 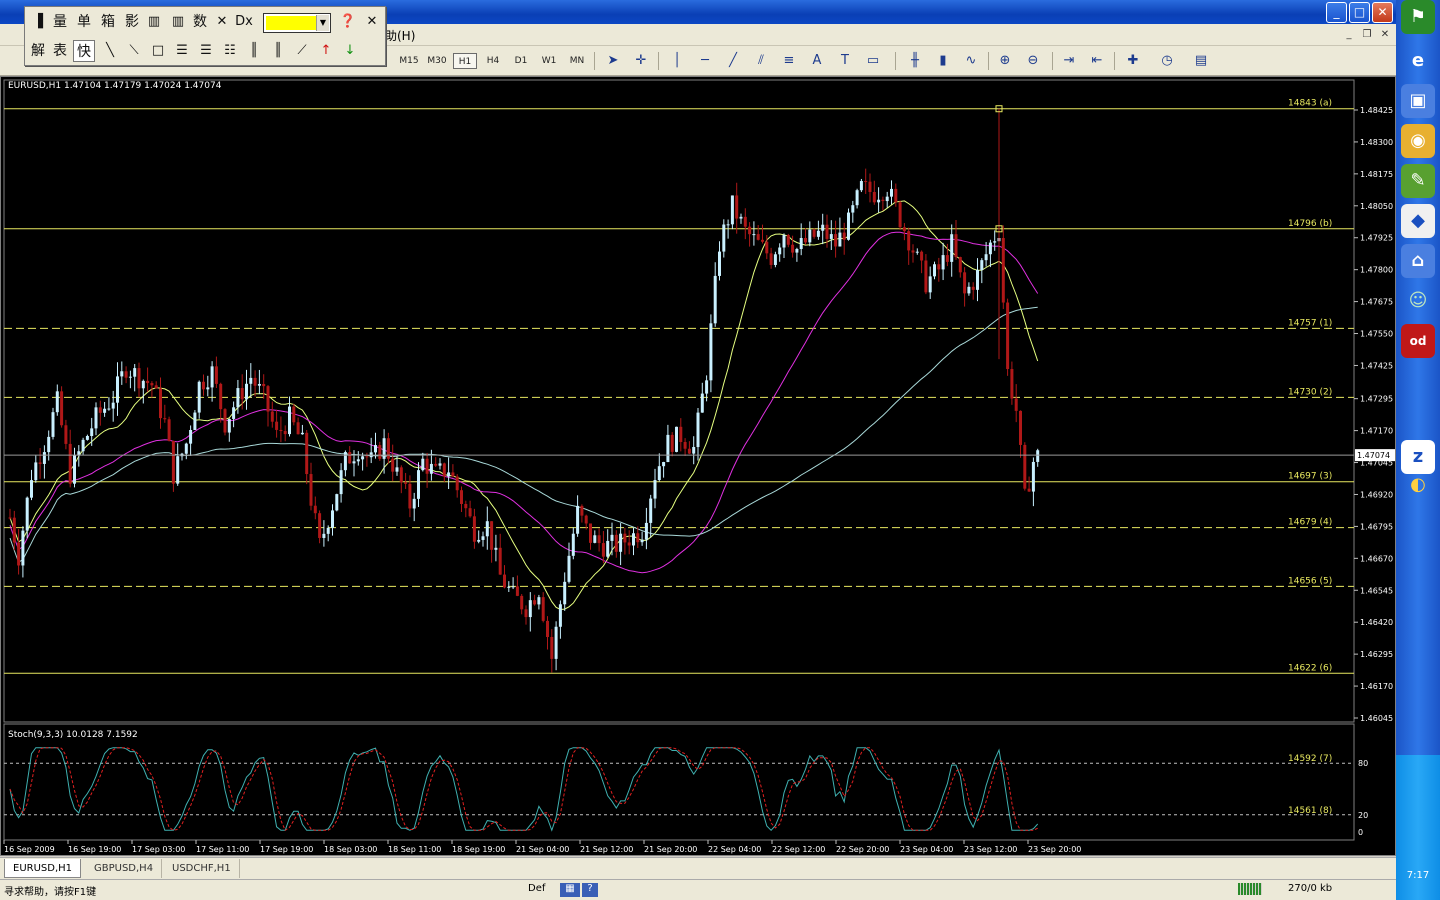 What do you see at coordinates (789, 61) in the screenshot?
I see `fibonacci-icon: ≡` at bounding box center [789, 61].